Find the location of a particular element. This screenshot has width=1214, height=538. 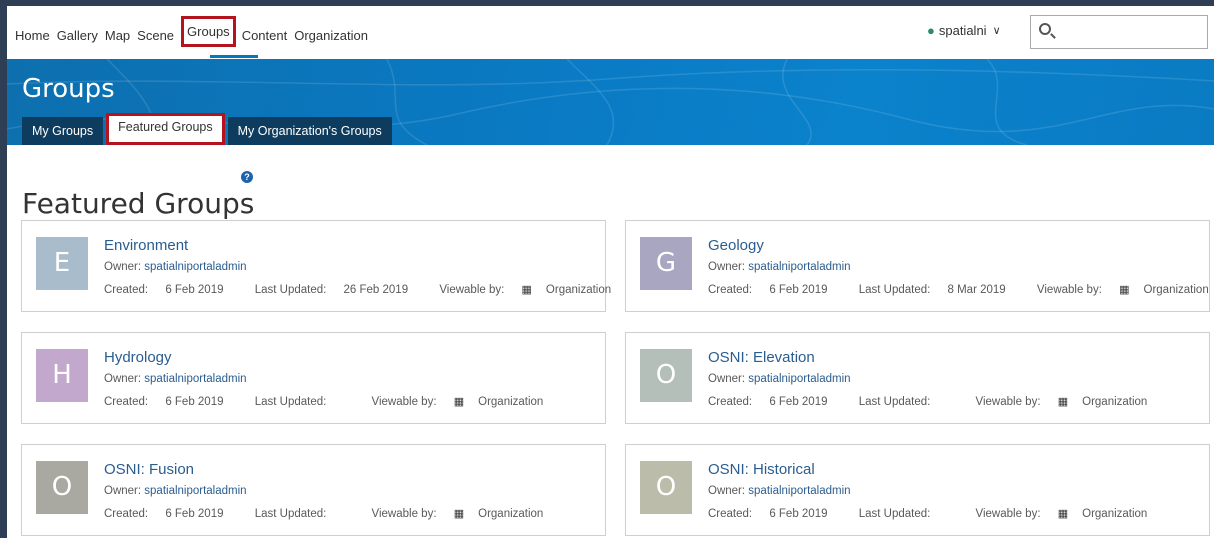

updated-field: Last Updated: 26 Feb 2019 is located at coordinates (338, 290).